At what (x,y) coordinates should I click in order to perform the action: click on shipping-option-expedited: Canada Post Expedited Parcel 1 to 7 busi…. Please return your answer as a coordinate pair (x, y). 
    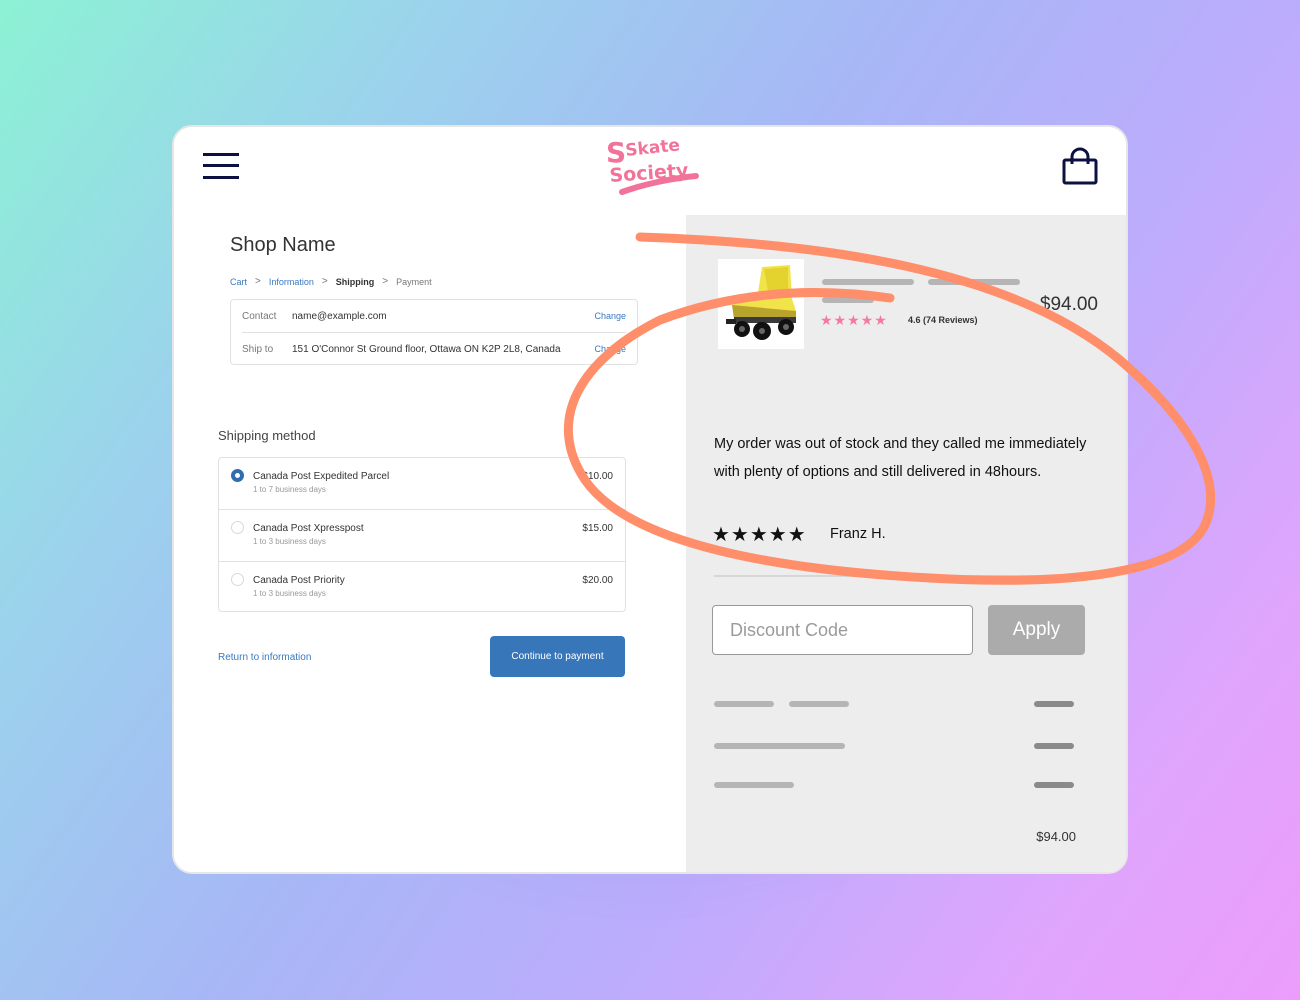
    Looking at the image, I should click on (422, 483).